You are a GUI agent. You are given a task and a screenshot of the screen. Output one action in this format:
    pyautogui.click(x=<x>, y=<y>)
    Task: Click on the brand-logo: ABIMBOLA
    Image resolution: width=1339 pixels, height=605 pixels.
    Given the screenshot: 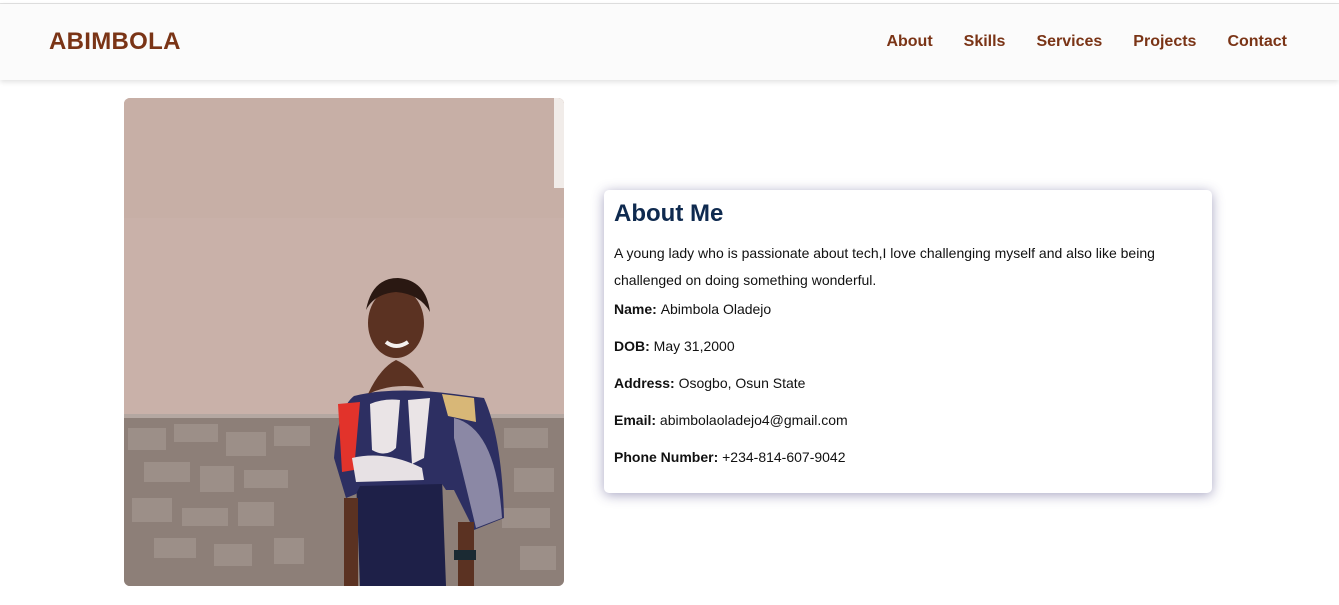 What is the action you would take?
    pyautogui.click(x=115, y=42)
    